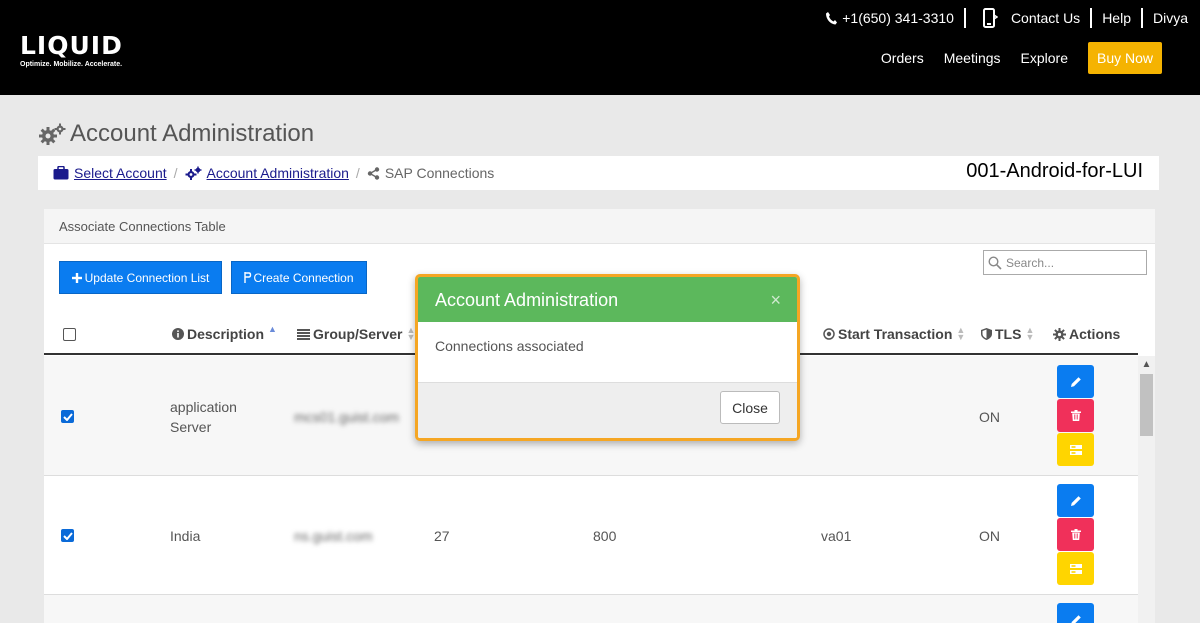  Describe the element at coordinates (1059, 334) in the screenshot. I see `gear-icon` at that location.